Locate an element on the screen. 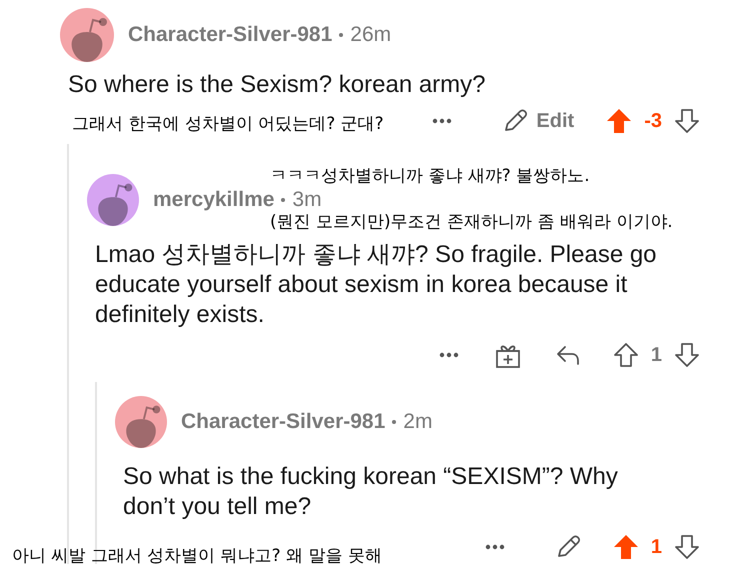 Image resolution: width=736 pixels, height=587 pixels. timestamp: 2m is located at coordinates (417, 422).